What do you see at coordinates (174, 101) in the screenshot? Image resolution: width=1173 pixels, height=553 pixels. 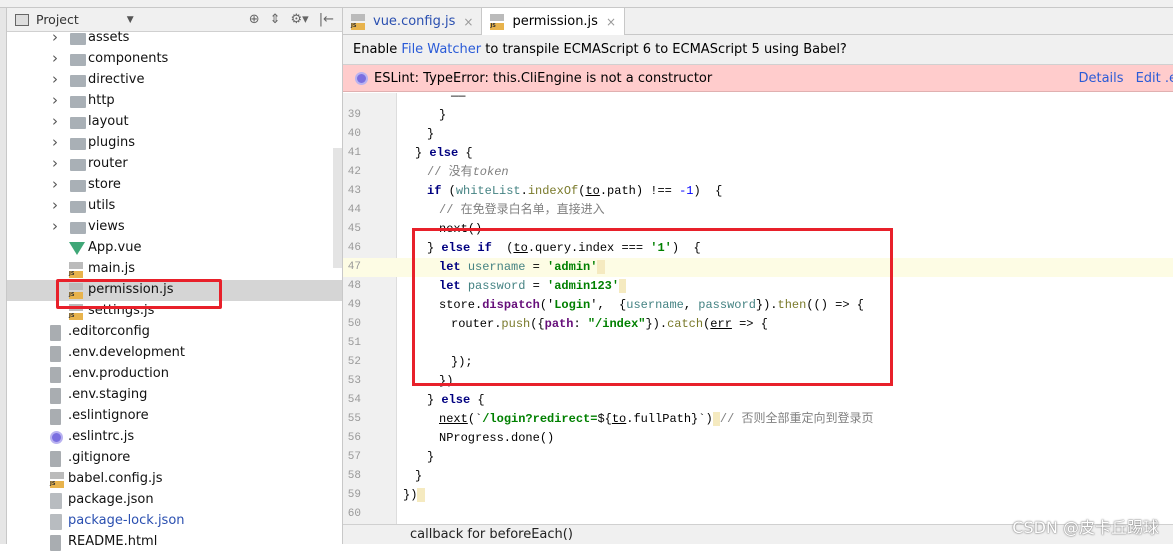 I see `tree-item: › http` at bounding box center [174, 101].